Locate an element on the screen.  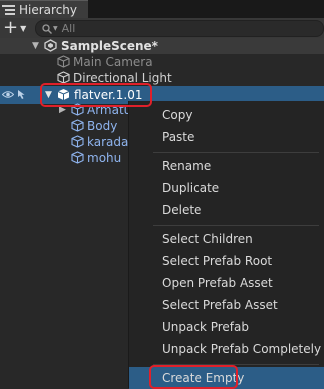
scene-row: ▼ SampleScene* is located at coordinates (162, 46).